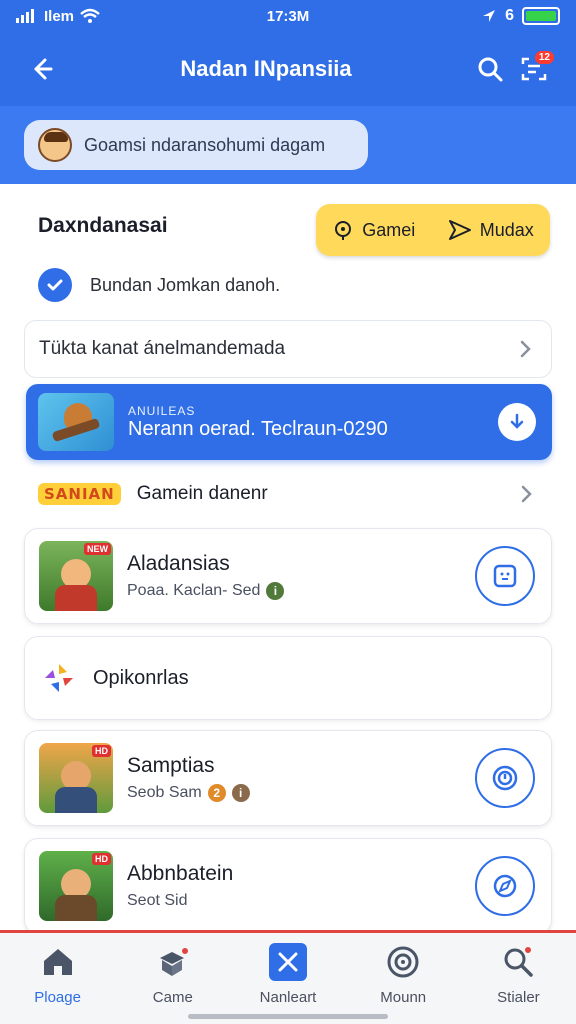  Describe the element at coordinates (55, 285) in the screenshot. I see `verified-icon` at that location.